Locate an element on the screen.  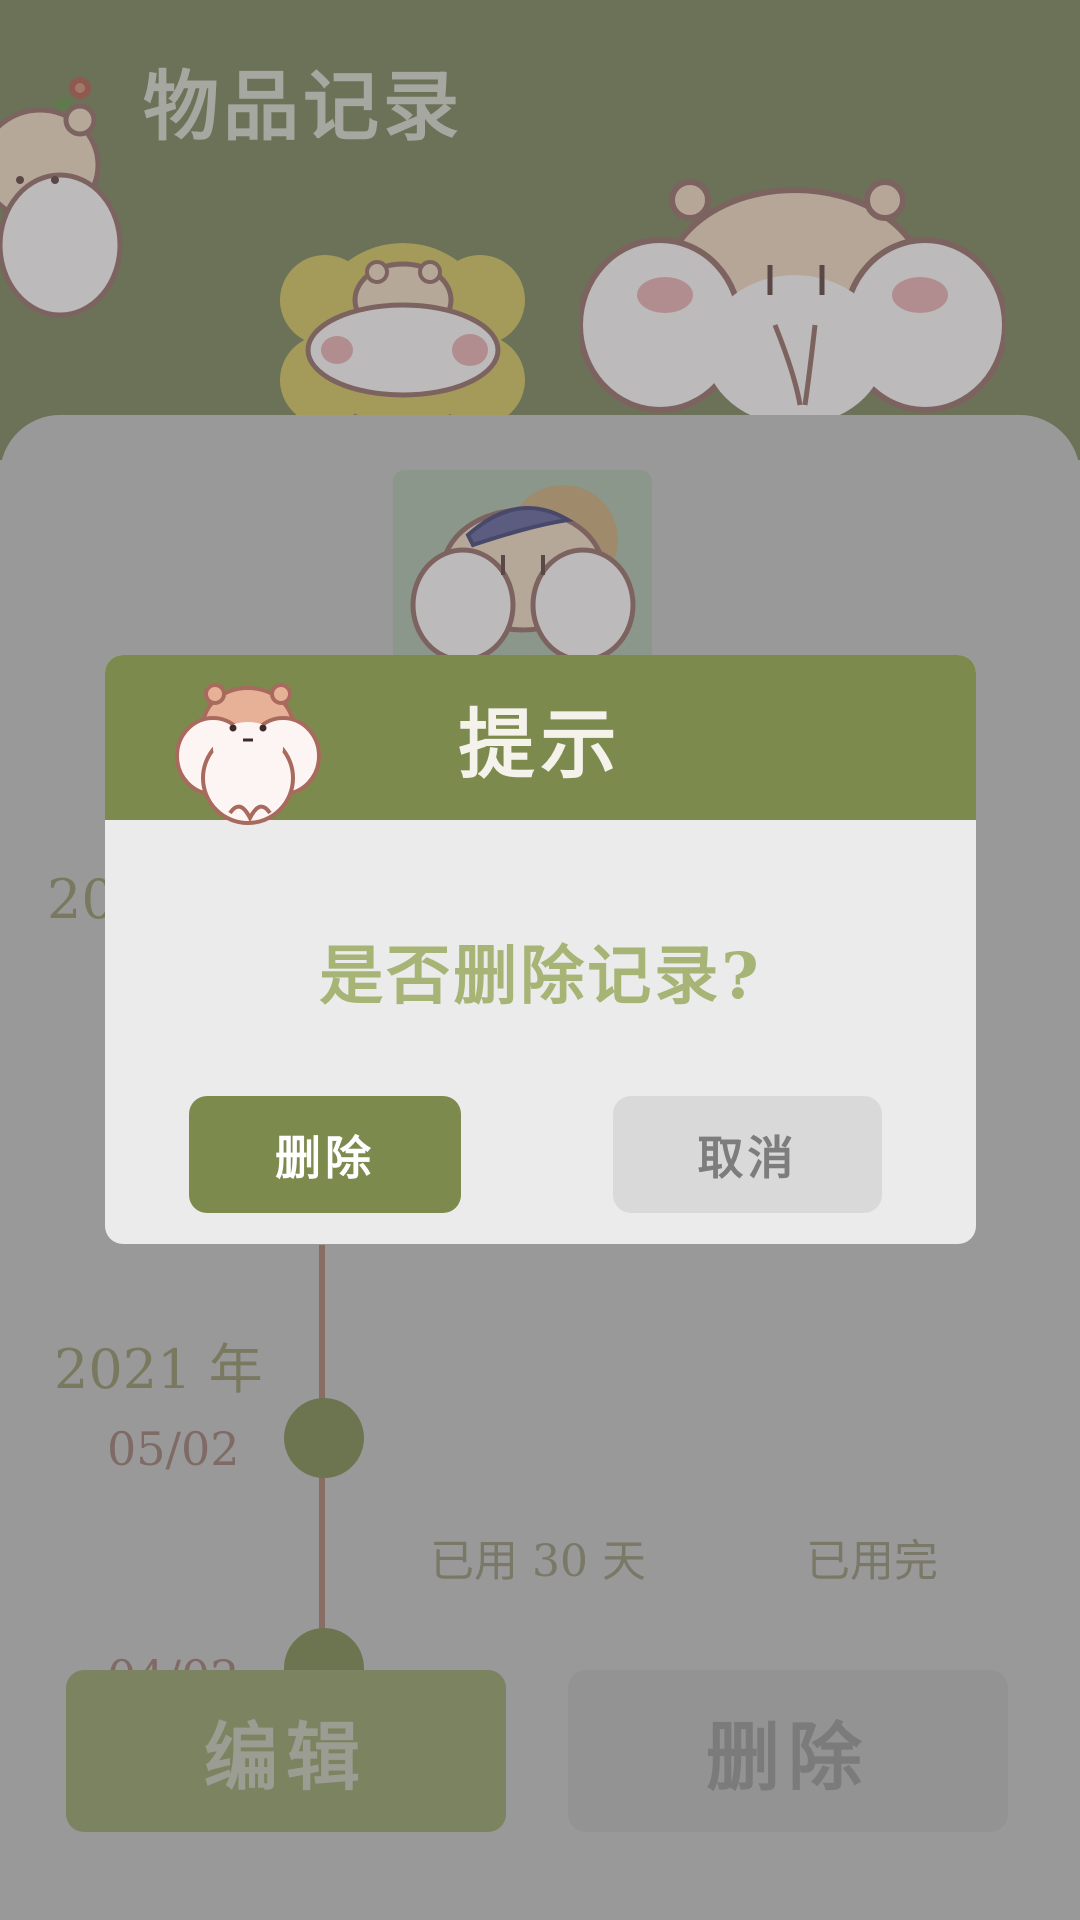
year-label: 2021 年 is located at coordinates (158, 1369).